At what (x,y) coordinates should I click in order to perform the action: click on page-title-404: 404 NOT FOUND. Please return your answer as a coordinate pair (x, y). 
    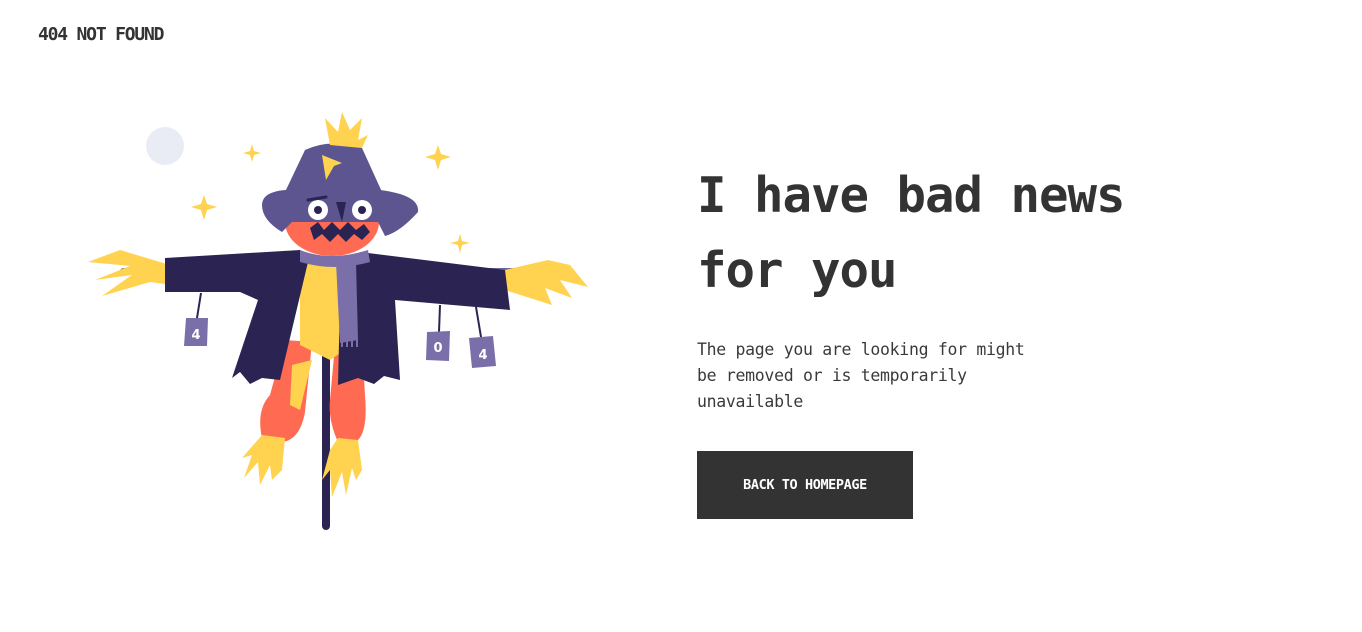
    Looking at the image, I should click on (101, 34).